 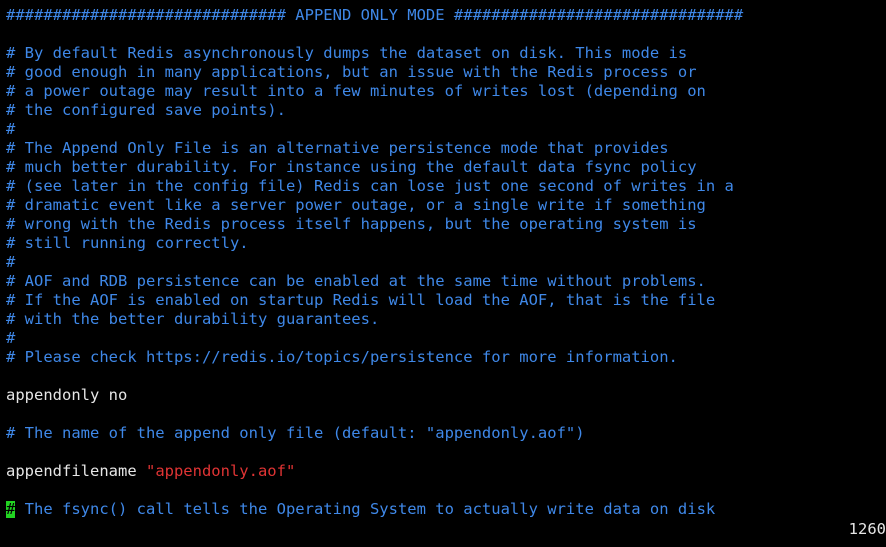 What do you see at coordinates (146, 110) in the screenshot?
I see `comment-line: # the configured save points).` at bounding box center [146, 110].